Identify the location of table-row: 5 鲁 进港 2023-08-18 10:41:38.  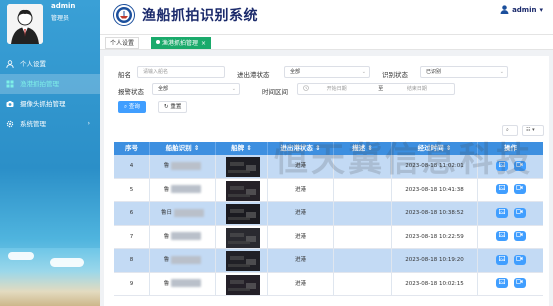
(328, 190).